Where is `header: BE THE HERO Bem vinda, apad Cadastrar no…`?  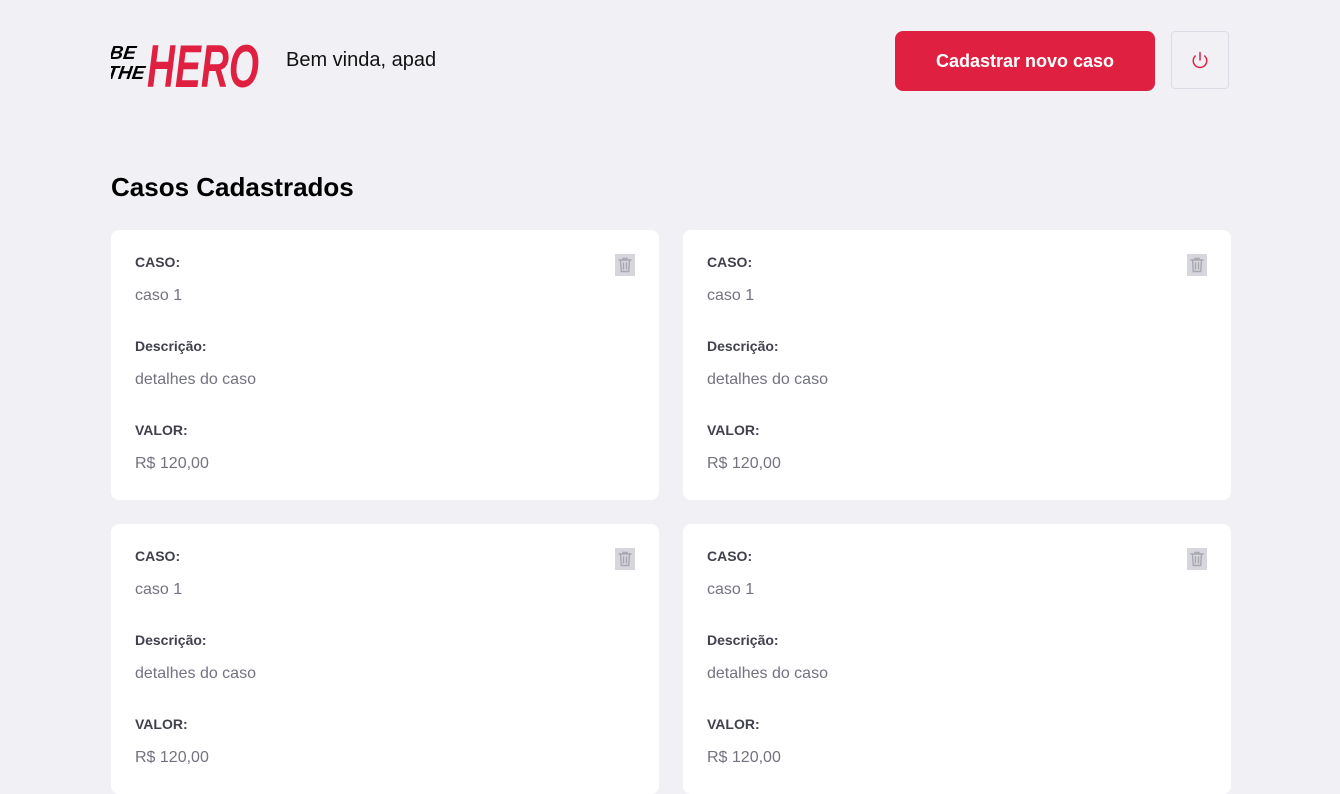
header: BE THE HERO Bem vinda, apad Cadastrar no… is located at coordinates (671, 62).